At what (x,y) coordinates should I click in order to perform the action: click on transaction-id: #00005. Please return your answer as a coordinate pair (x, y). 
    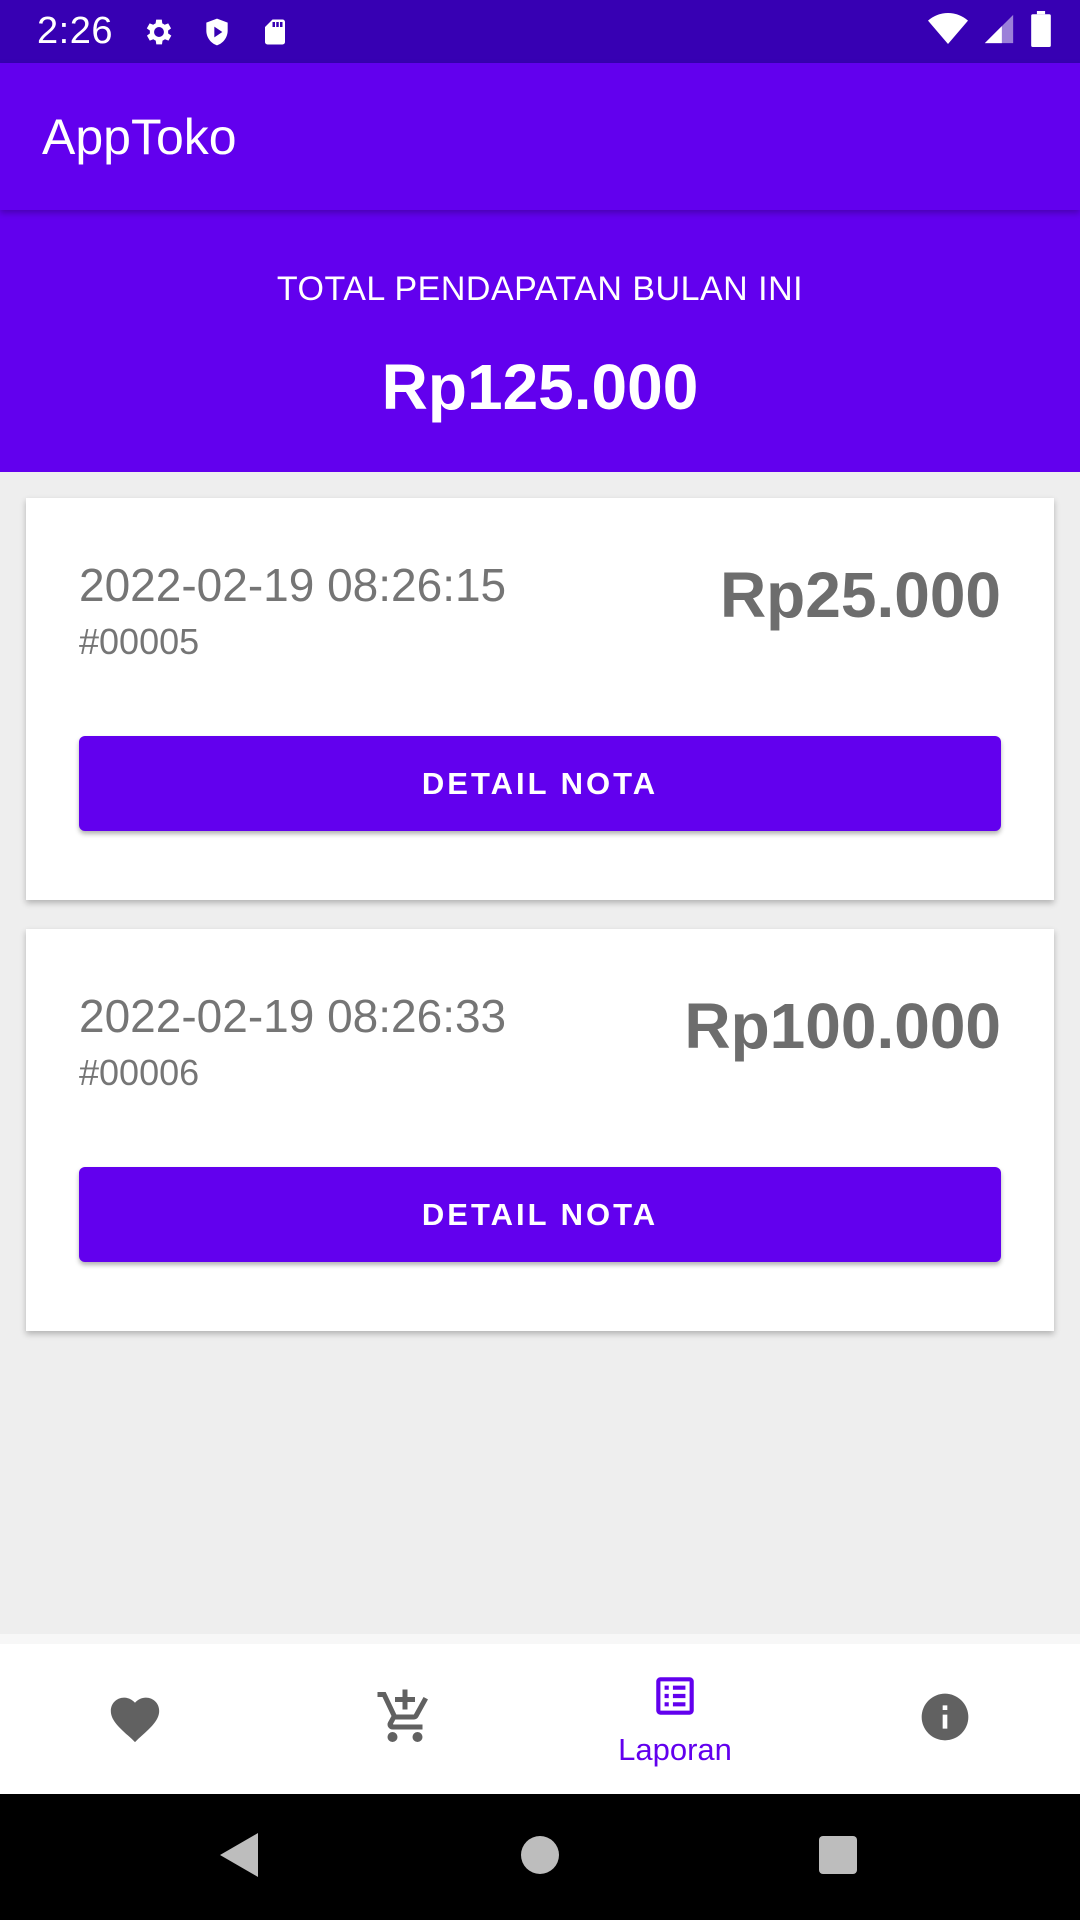
    Looking at the image, I should click on (139, 641).